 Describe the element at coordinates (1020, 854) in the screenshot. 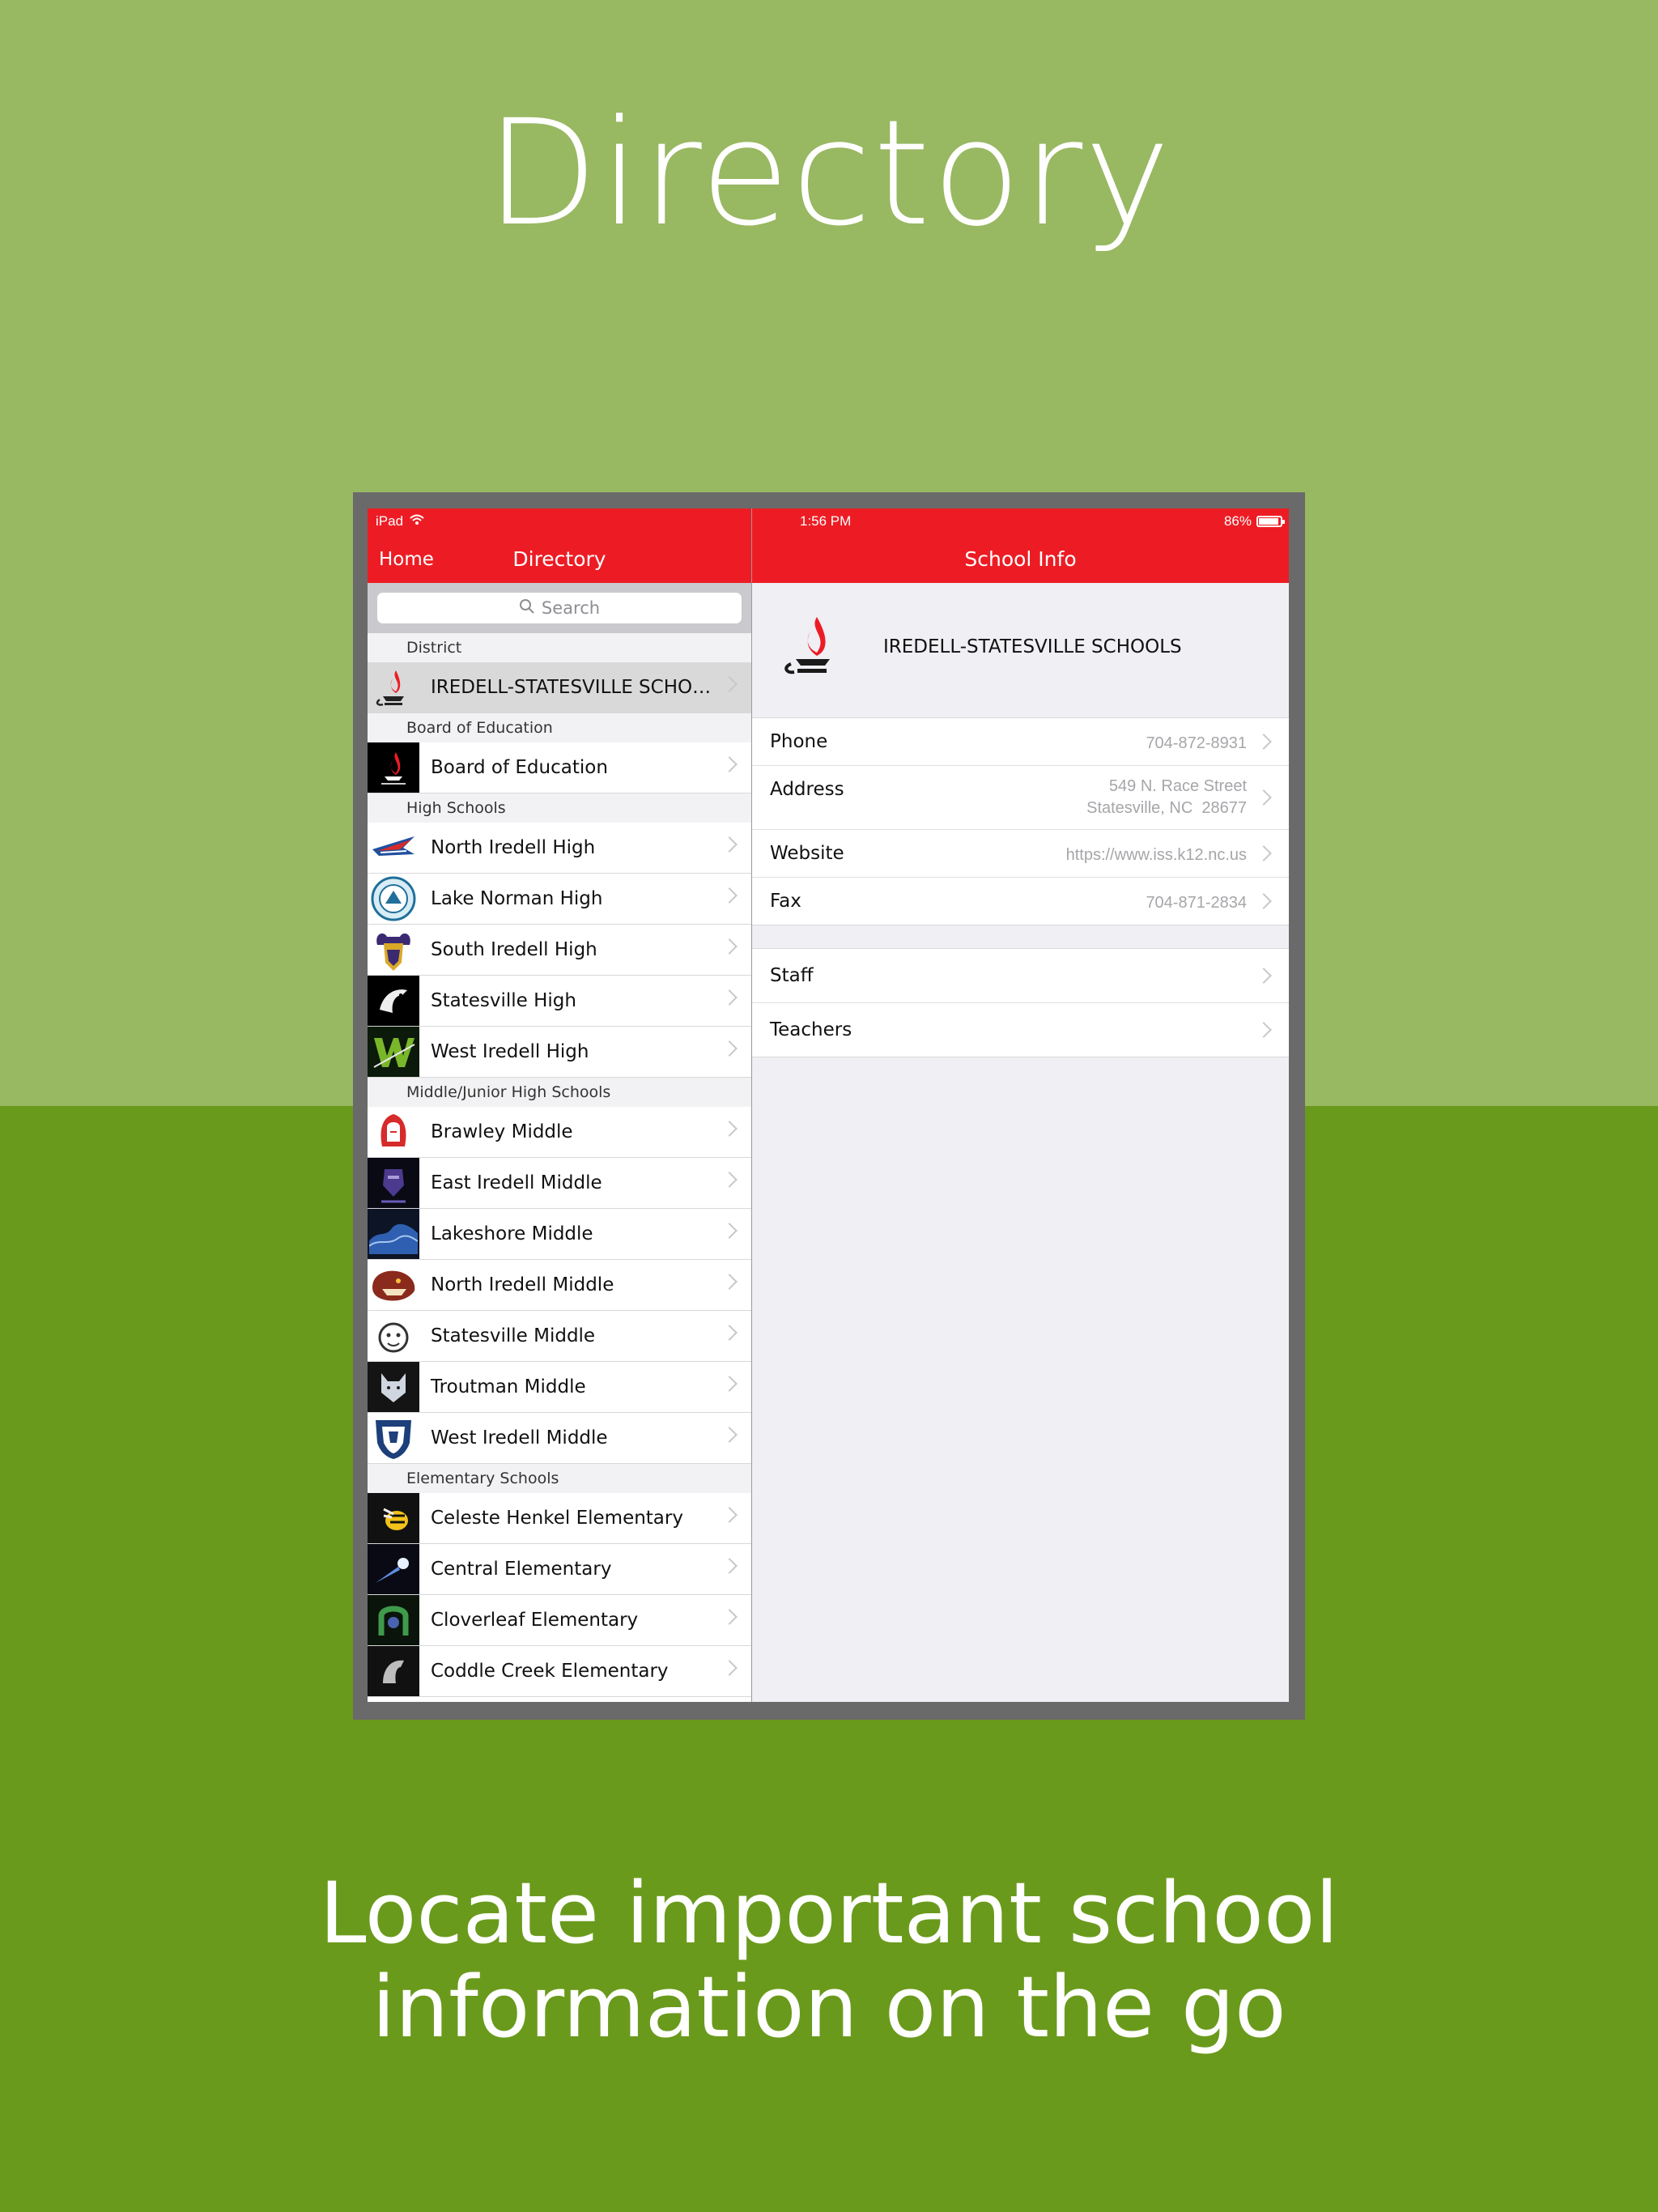

I see `website-row: Website https://www.iss.k12.nc.us` at that location.